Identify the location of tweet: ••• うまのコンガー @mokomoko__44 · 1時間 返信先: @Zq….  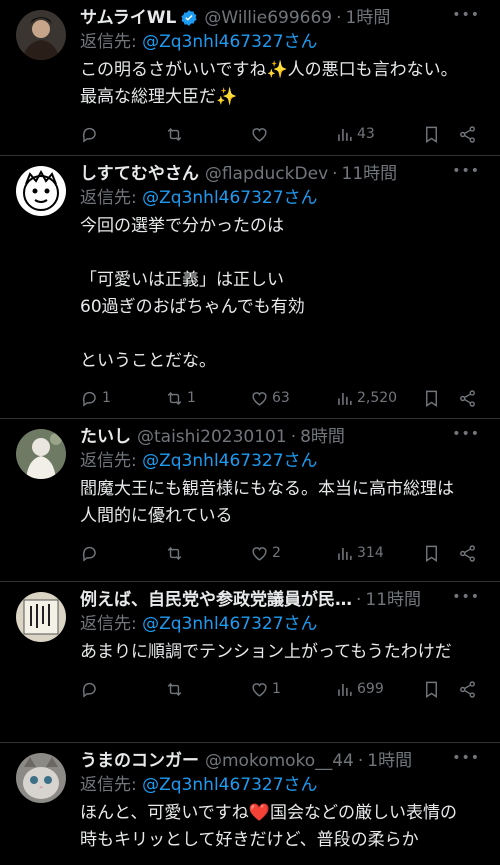
(250, 804).